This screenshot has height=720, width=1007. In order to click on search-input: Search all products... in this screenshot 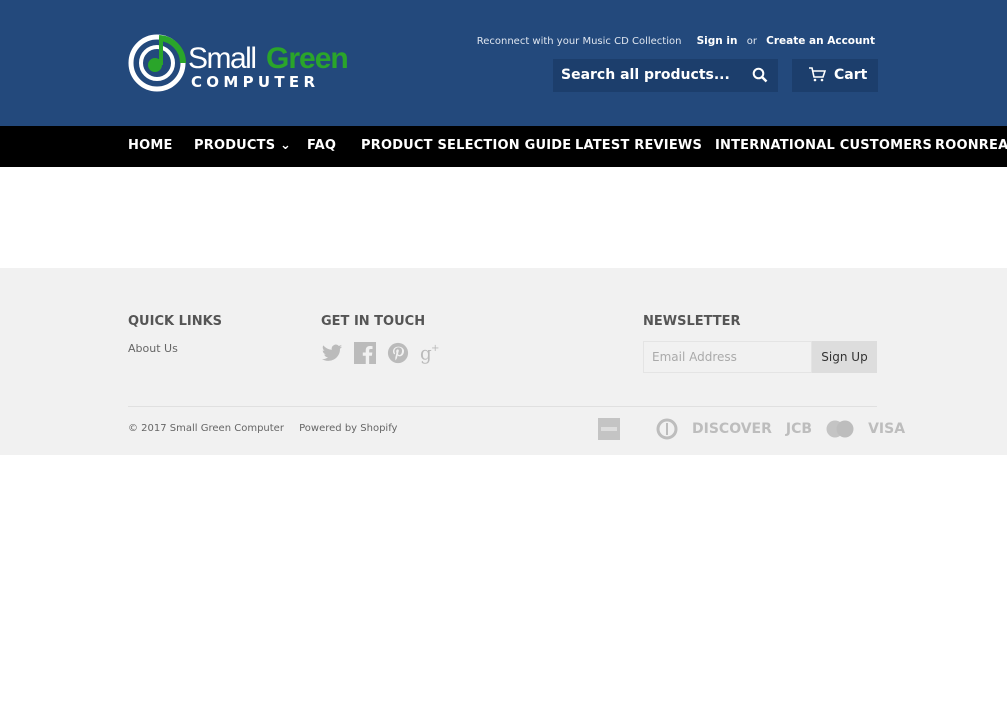, I will do `click(665, 75)`.